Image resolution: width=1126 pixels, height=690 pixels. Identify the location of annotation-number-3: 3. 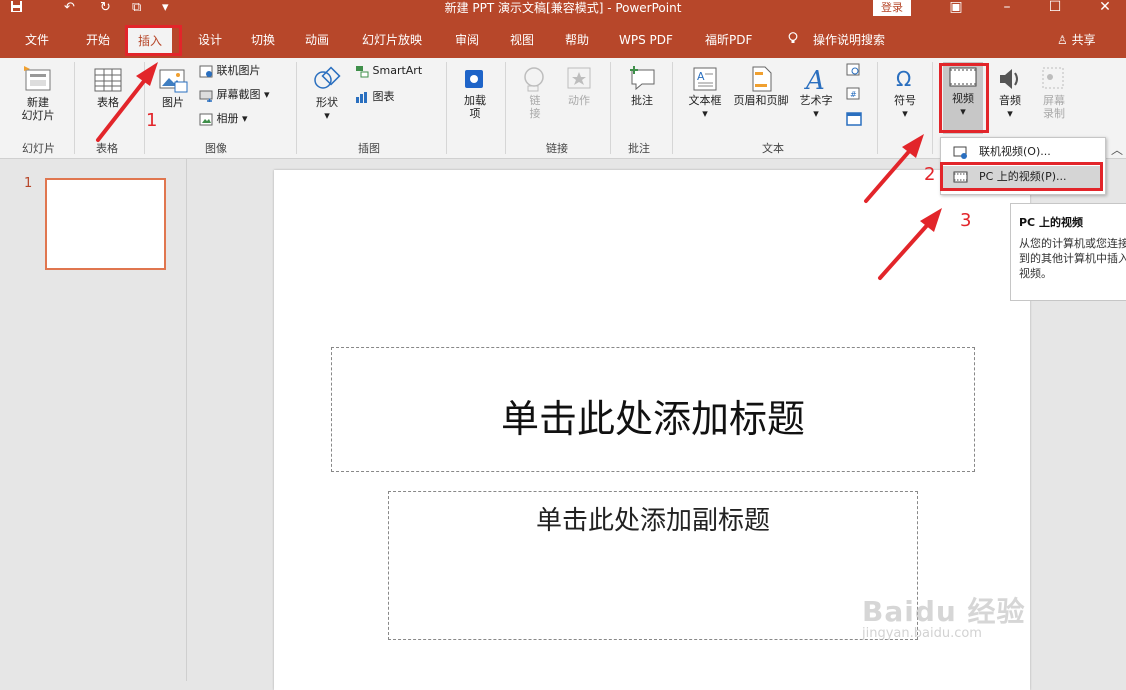
(966, 220).